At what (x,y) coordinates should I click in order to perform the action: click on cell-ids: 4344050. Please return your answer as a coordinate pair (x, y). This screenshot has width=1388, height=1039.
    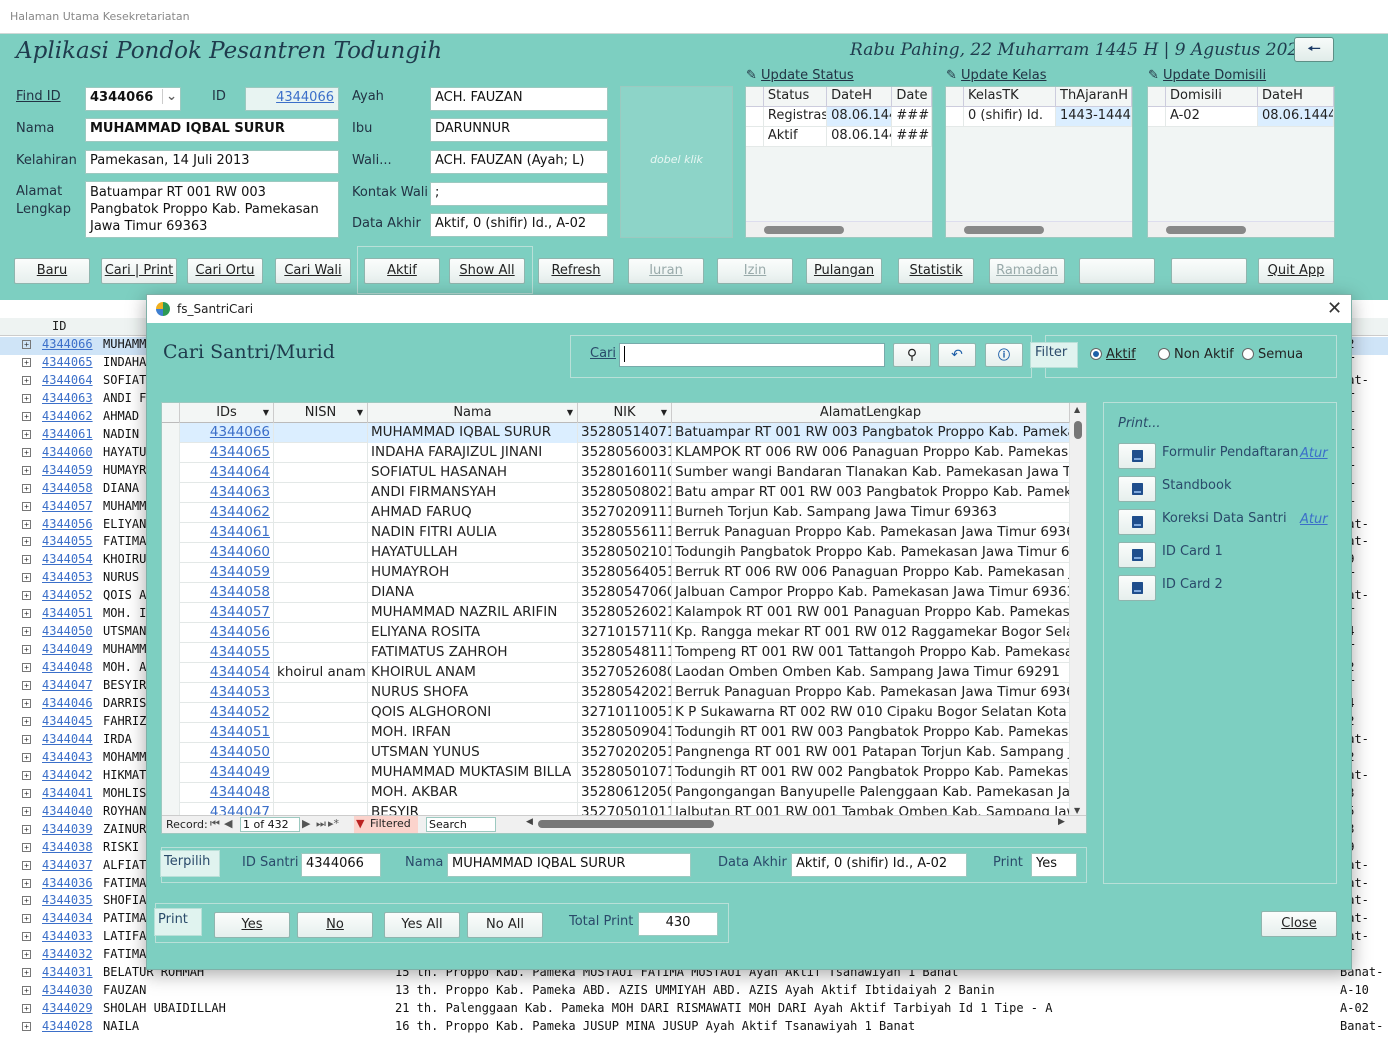
    Looking at the image, I should click on (227, 753).